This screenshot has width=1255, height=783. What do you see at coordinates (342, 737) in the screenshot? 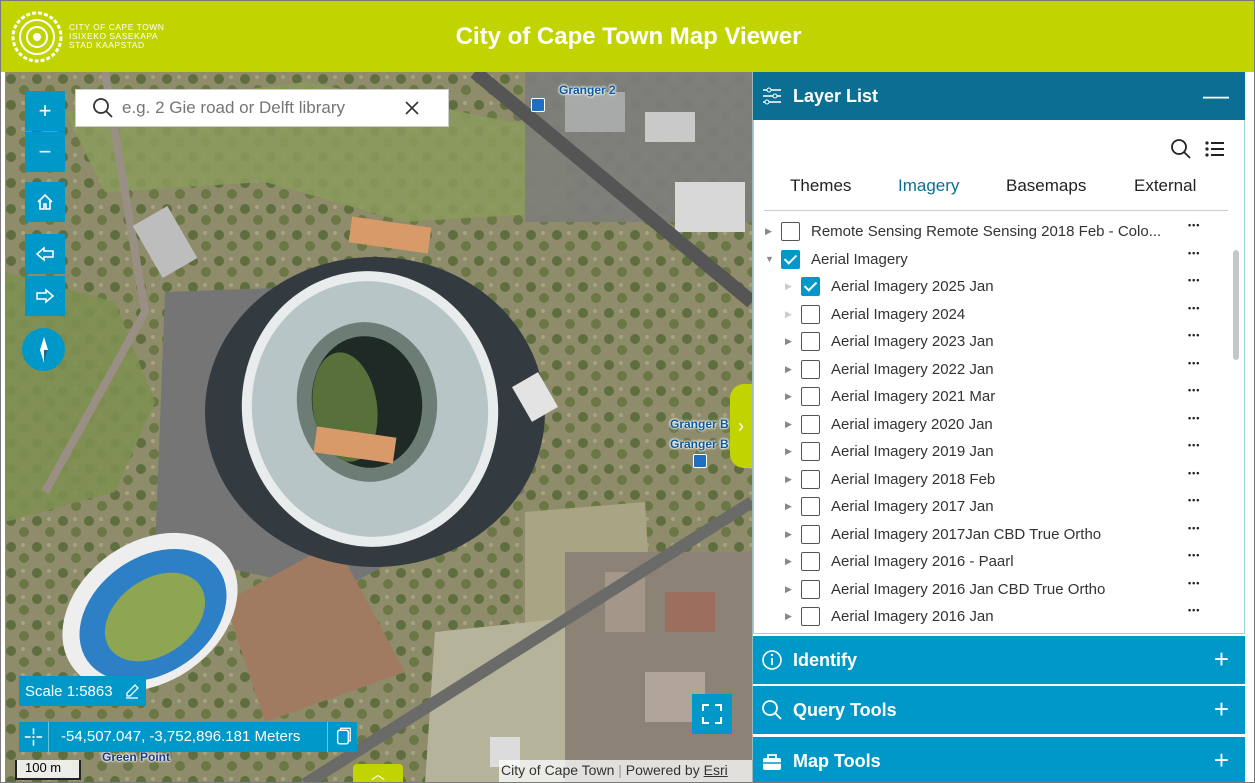
I see `copy-icon` at bounding box center [342, 737].